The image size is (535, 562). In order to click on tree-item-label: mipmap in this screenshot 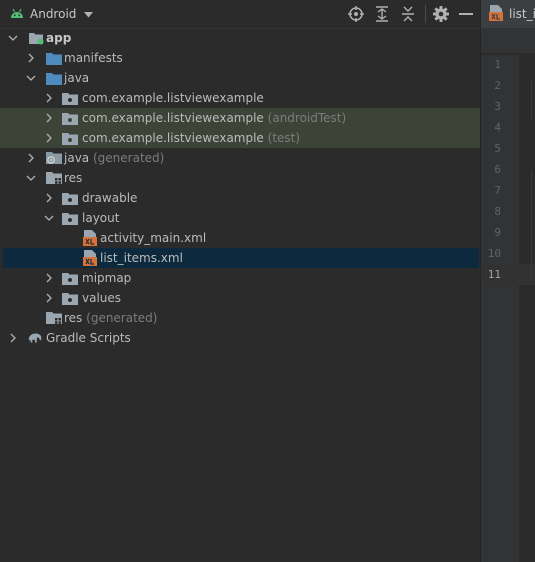, I will do `click(107, 278)`.